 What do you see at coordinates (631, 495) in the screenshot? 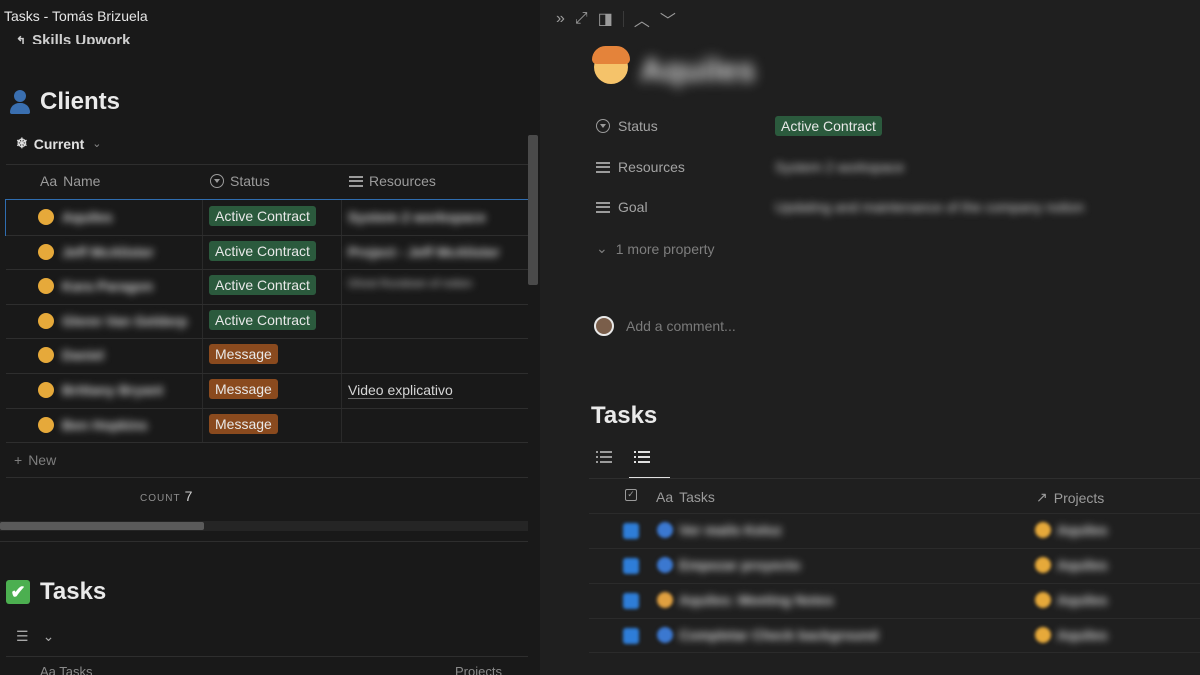
I see `column-header-done: ✓` at bounding box center [631, 495].